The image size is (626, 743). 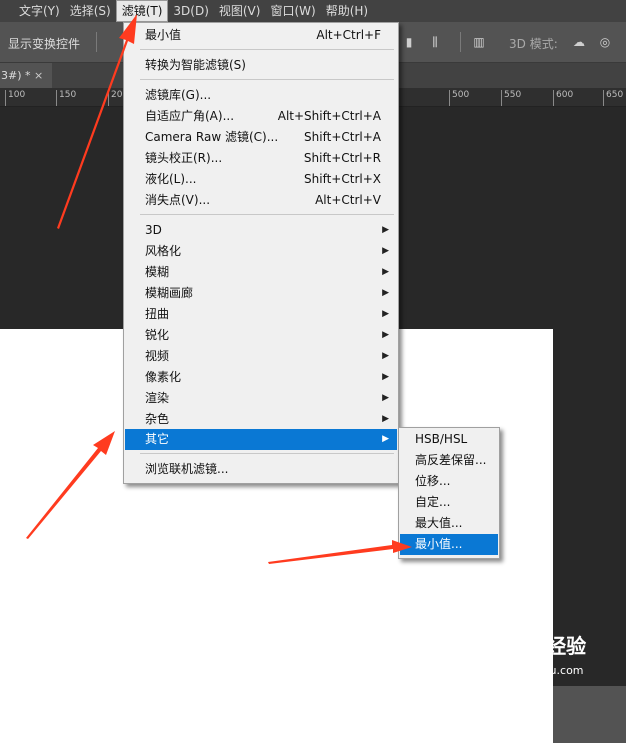 I want to click on menu-item-label: 视频, so click(x=157, y=356).